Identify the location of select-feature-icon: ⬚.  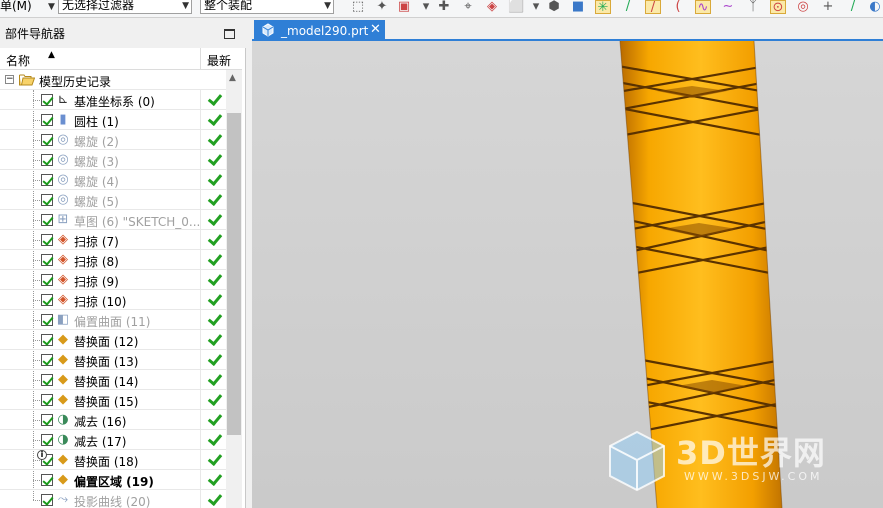
(358, 7).